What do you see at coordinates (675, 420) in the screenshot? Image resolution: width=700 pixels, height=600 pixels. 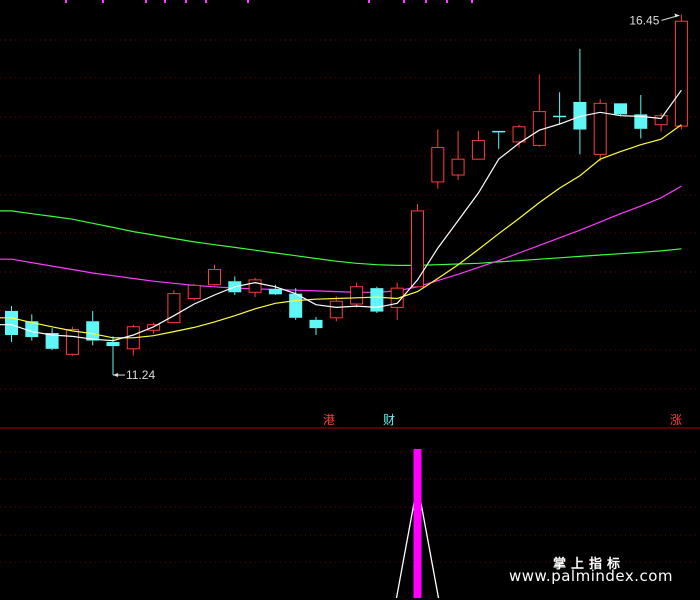 I see `tag-zhang: 涨` at bounding box center [675, 420].